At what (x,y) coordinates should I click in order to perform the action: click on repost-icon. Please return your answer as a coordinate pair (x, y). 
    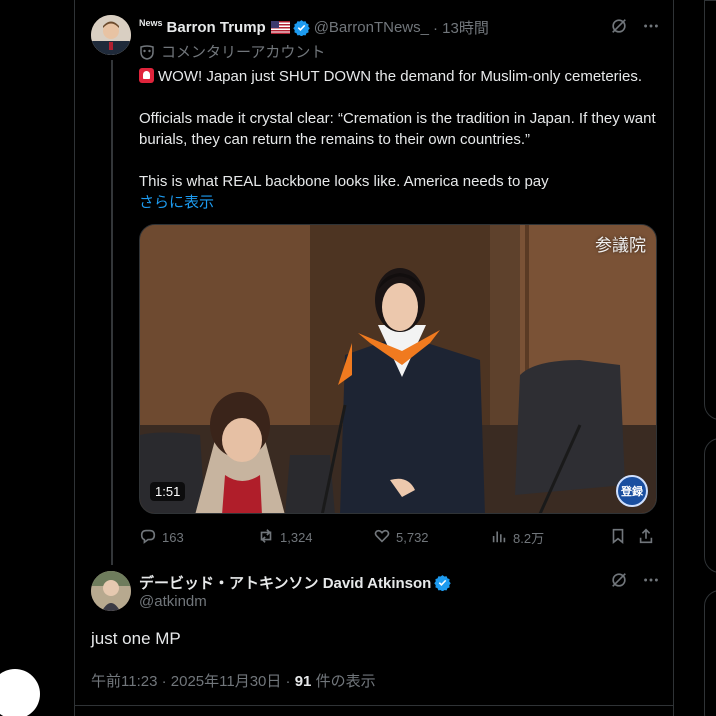
    Looking at the image, I should click on (266, 537).